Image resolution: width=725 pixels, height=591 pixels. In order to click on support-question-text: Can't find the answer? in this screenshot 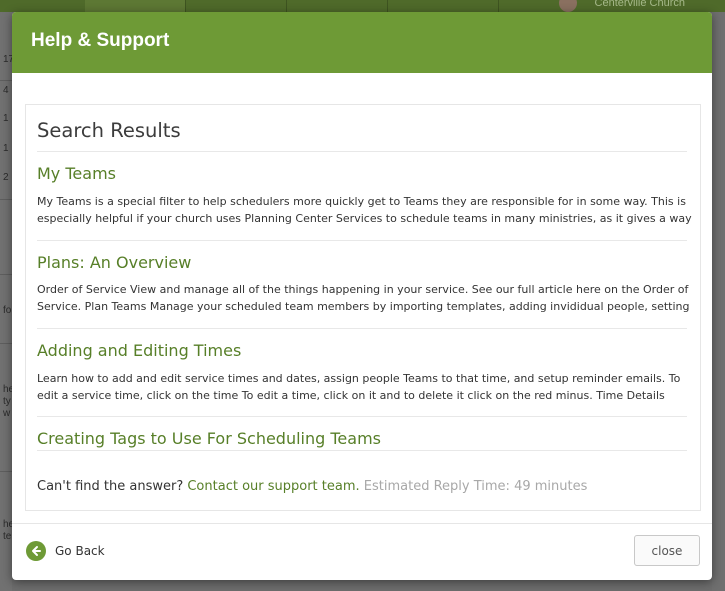, I will do `click(110, 486)`.